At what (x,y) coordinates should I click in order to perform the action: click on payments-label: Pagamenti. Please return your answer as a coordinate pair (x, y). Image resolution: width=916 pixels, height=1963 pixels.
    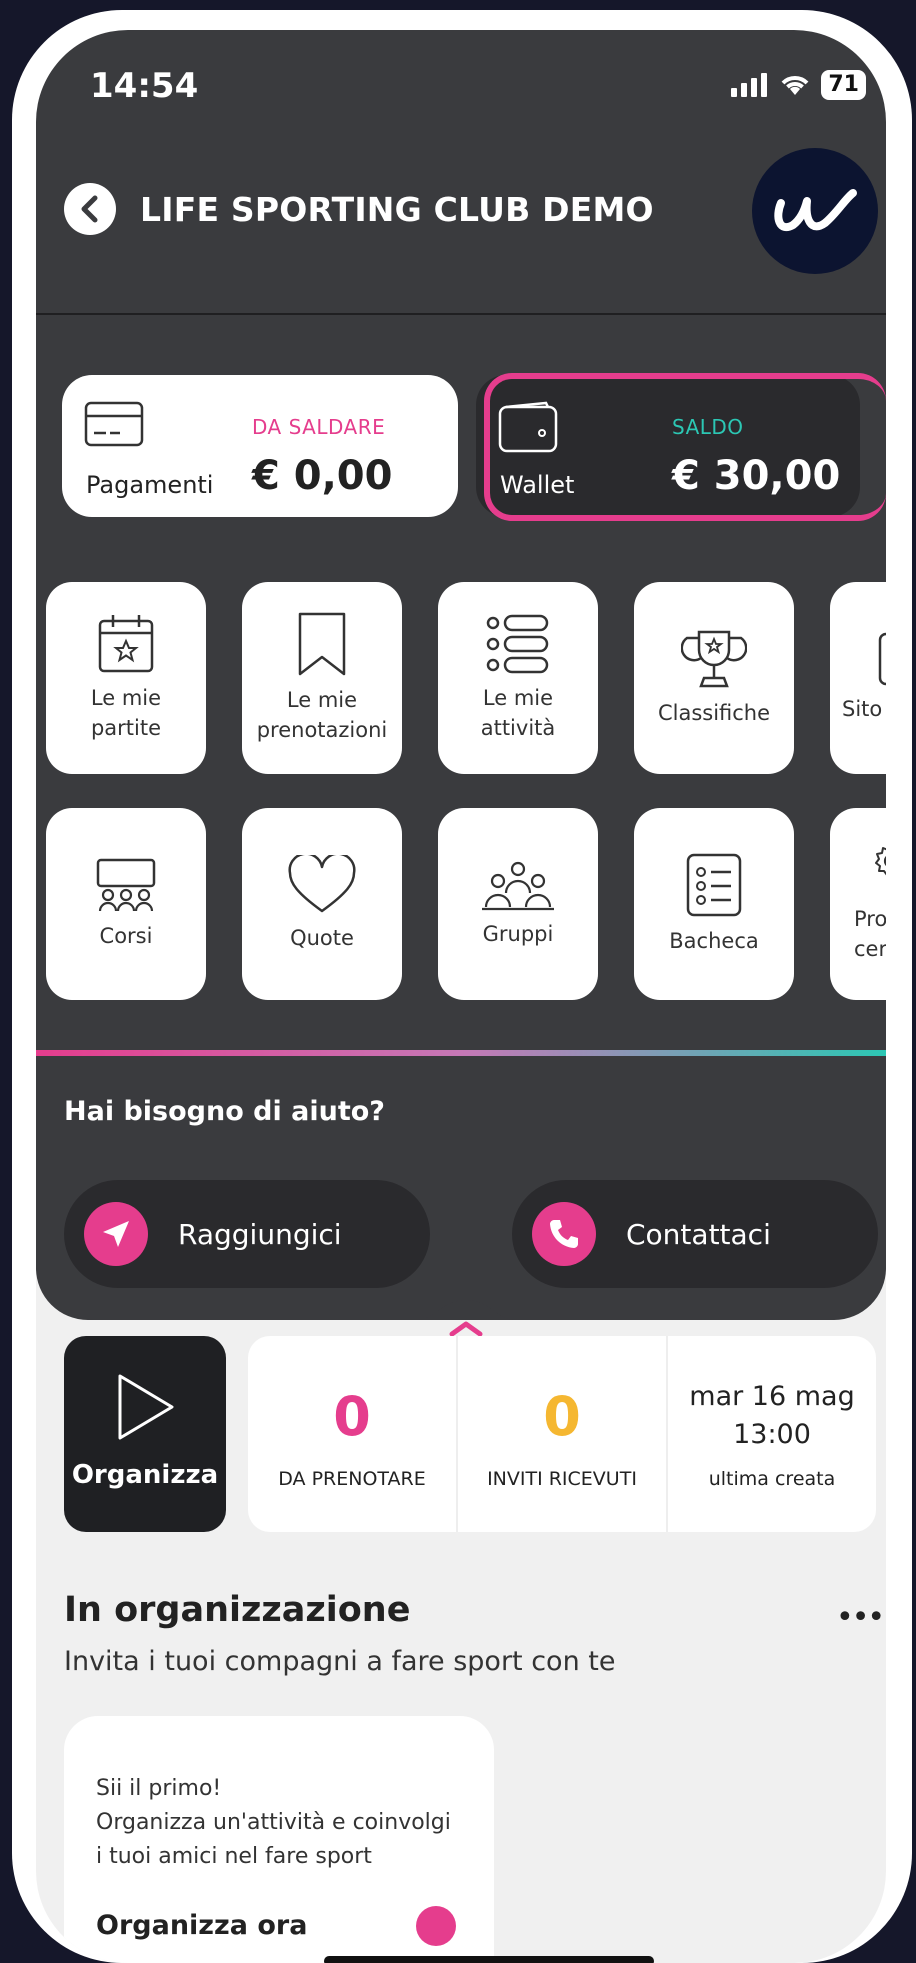
    Looking at the image, I should click on (150, 485).